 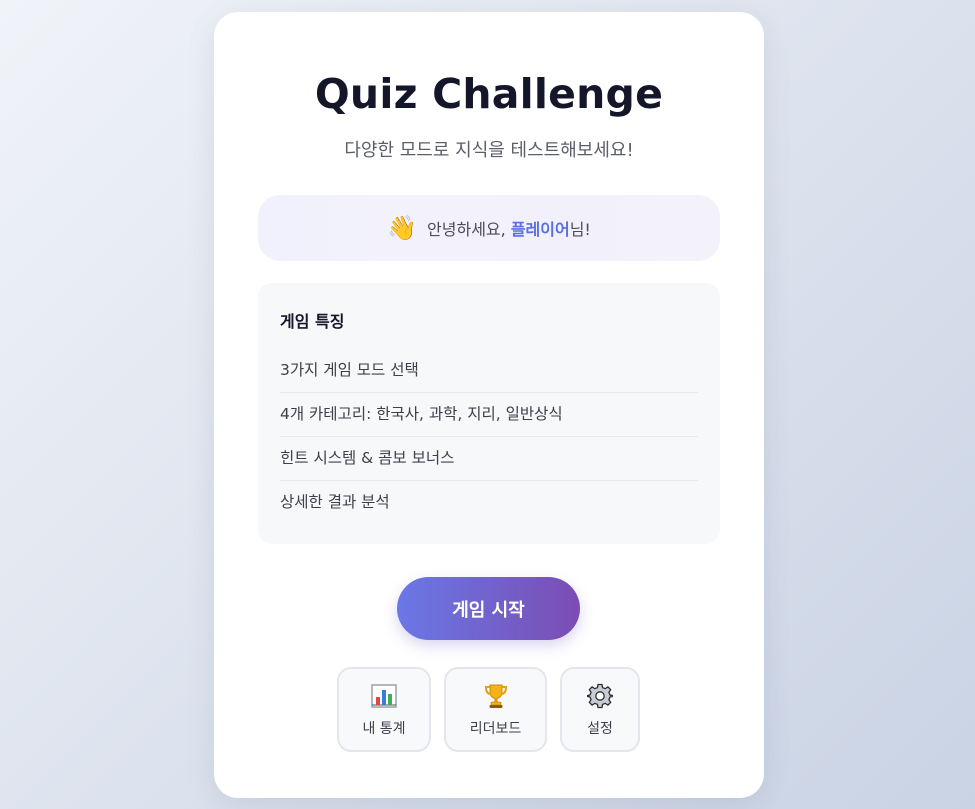 What do you see at coordinates (402, 228) in the screenshot?
I see `waving-hand-icon: 👋` at bounding box center [402, 228].